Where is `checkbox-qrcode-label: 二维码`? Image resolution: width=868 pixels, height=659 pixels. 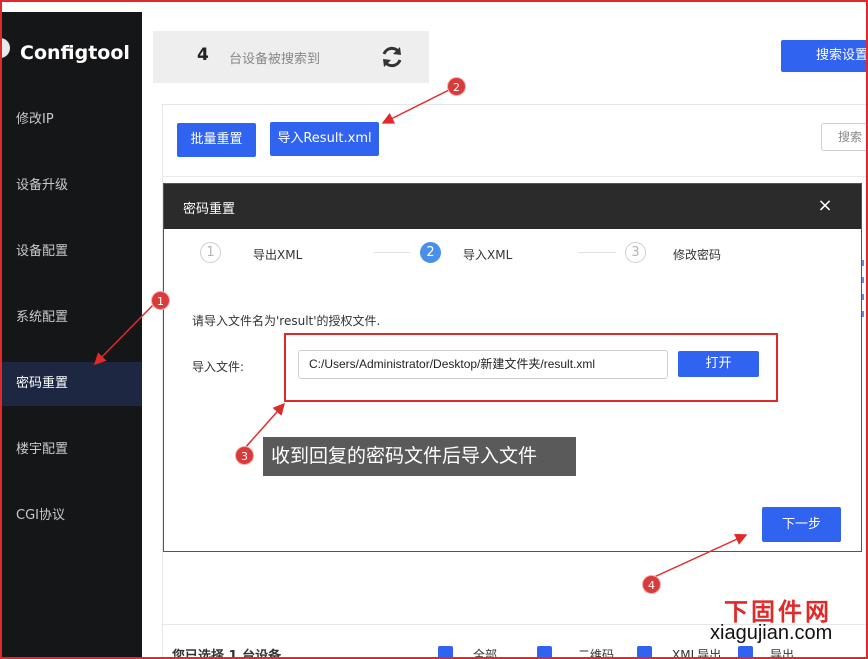 checkbox-qrcode-label: 二维码 is located at coordinates (596, 653).